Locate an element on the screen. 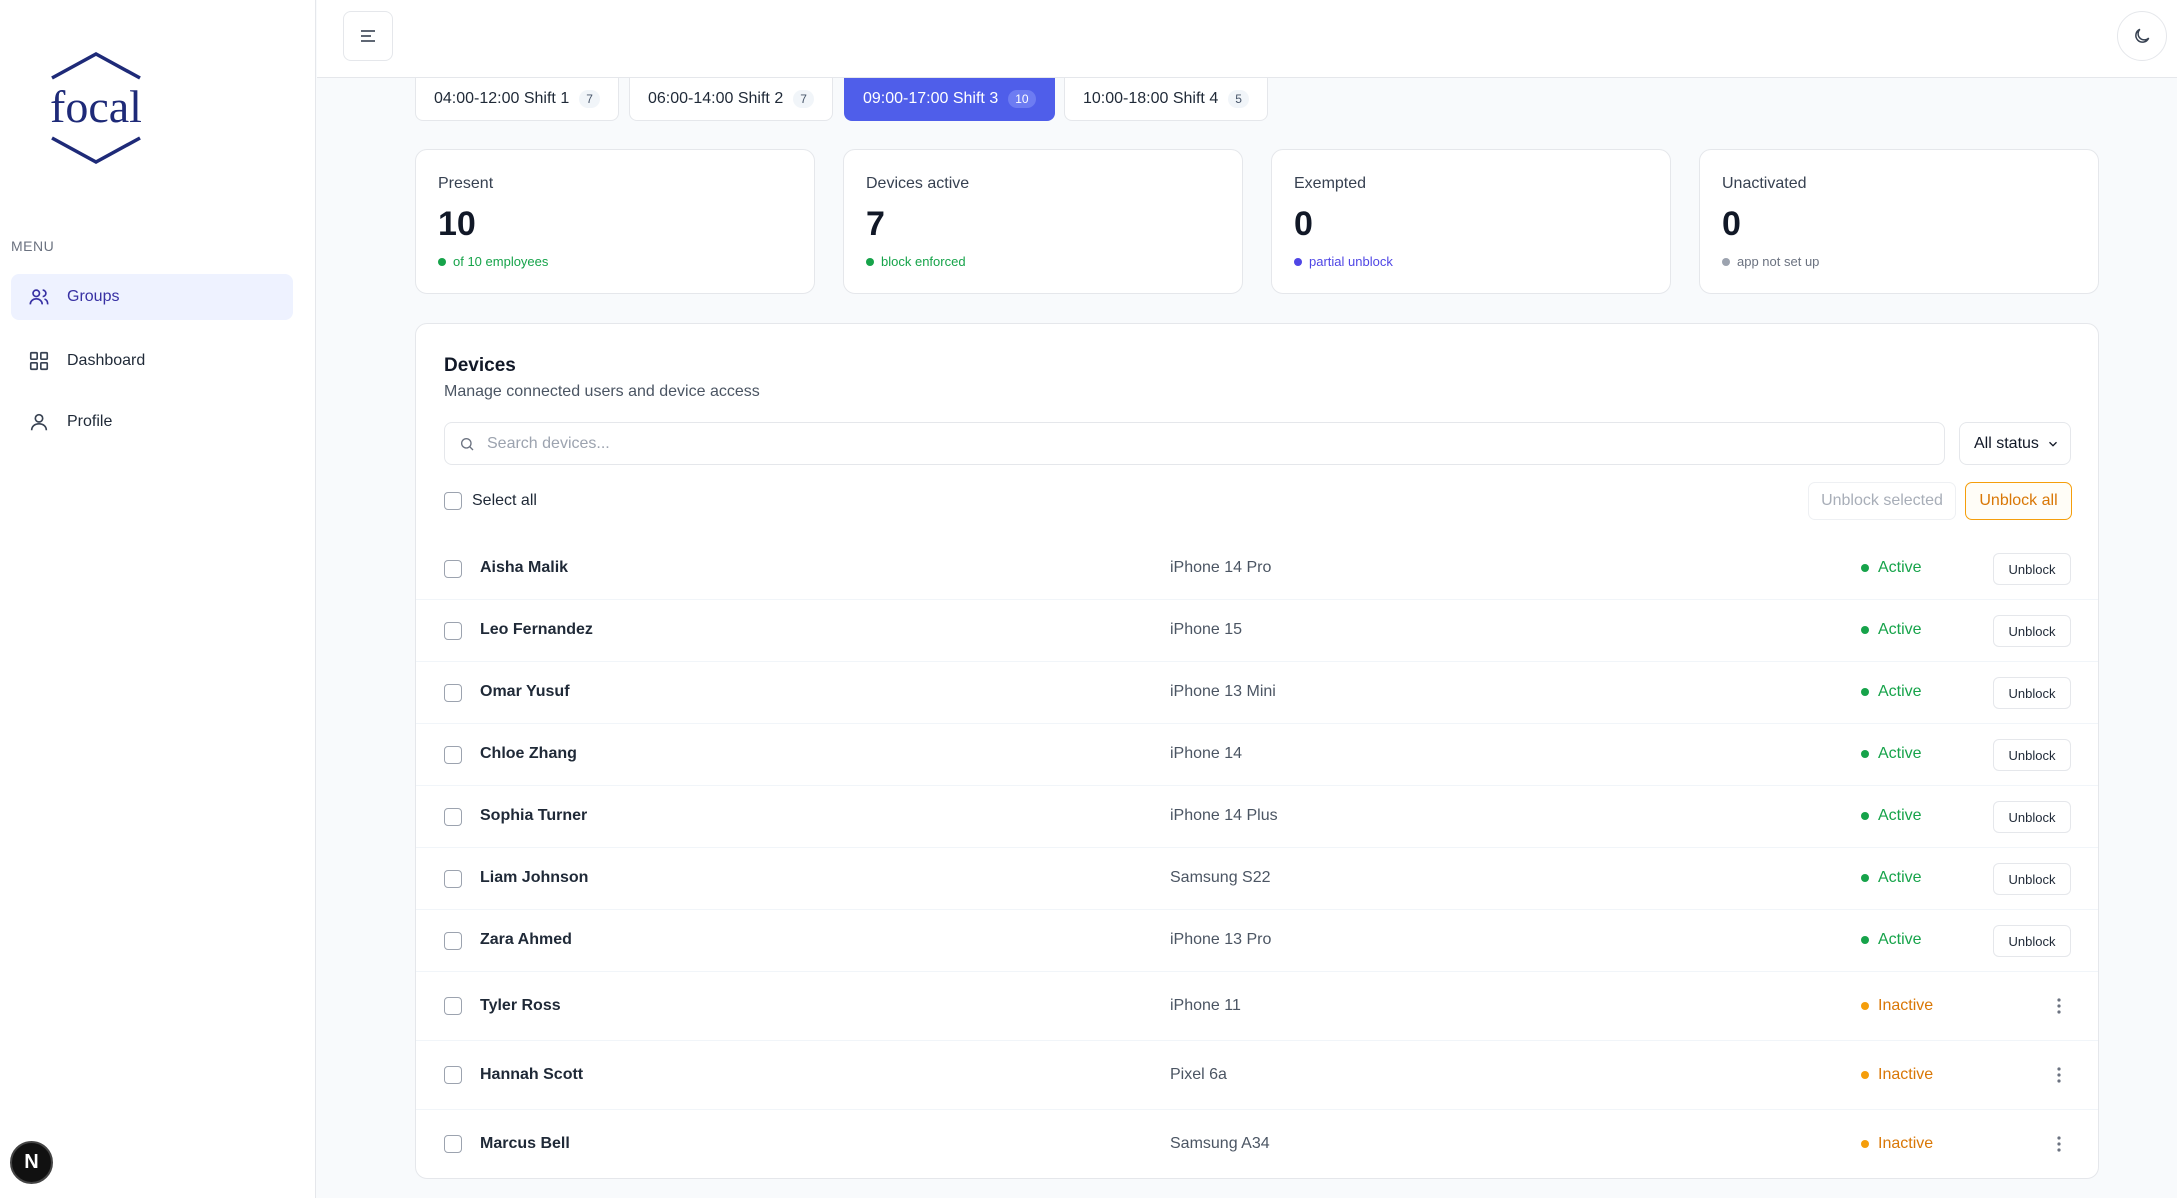 The width and height of the screenshot is (2177, 1198). shift-label: 04:00-12:00 Shift 1 is located at coordinates (502, 98).